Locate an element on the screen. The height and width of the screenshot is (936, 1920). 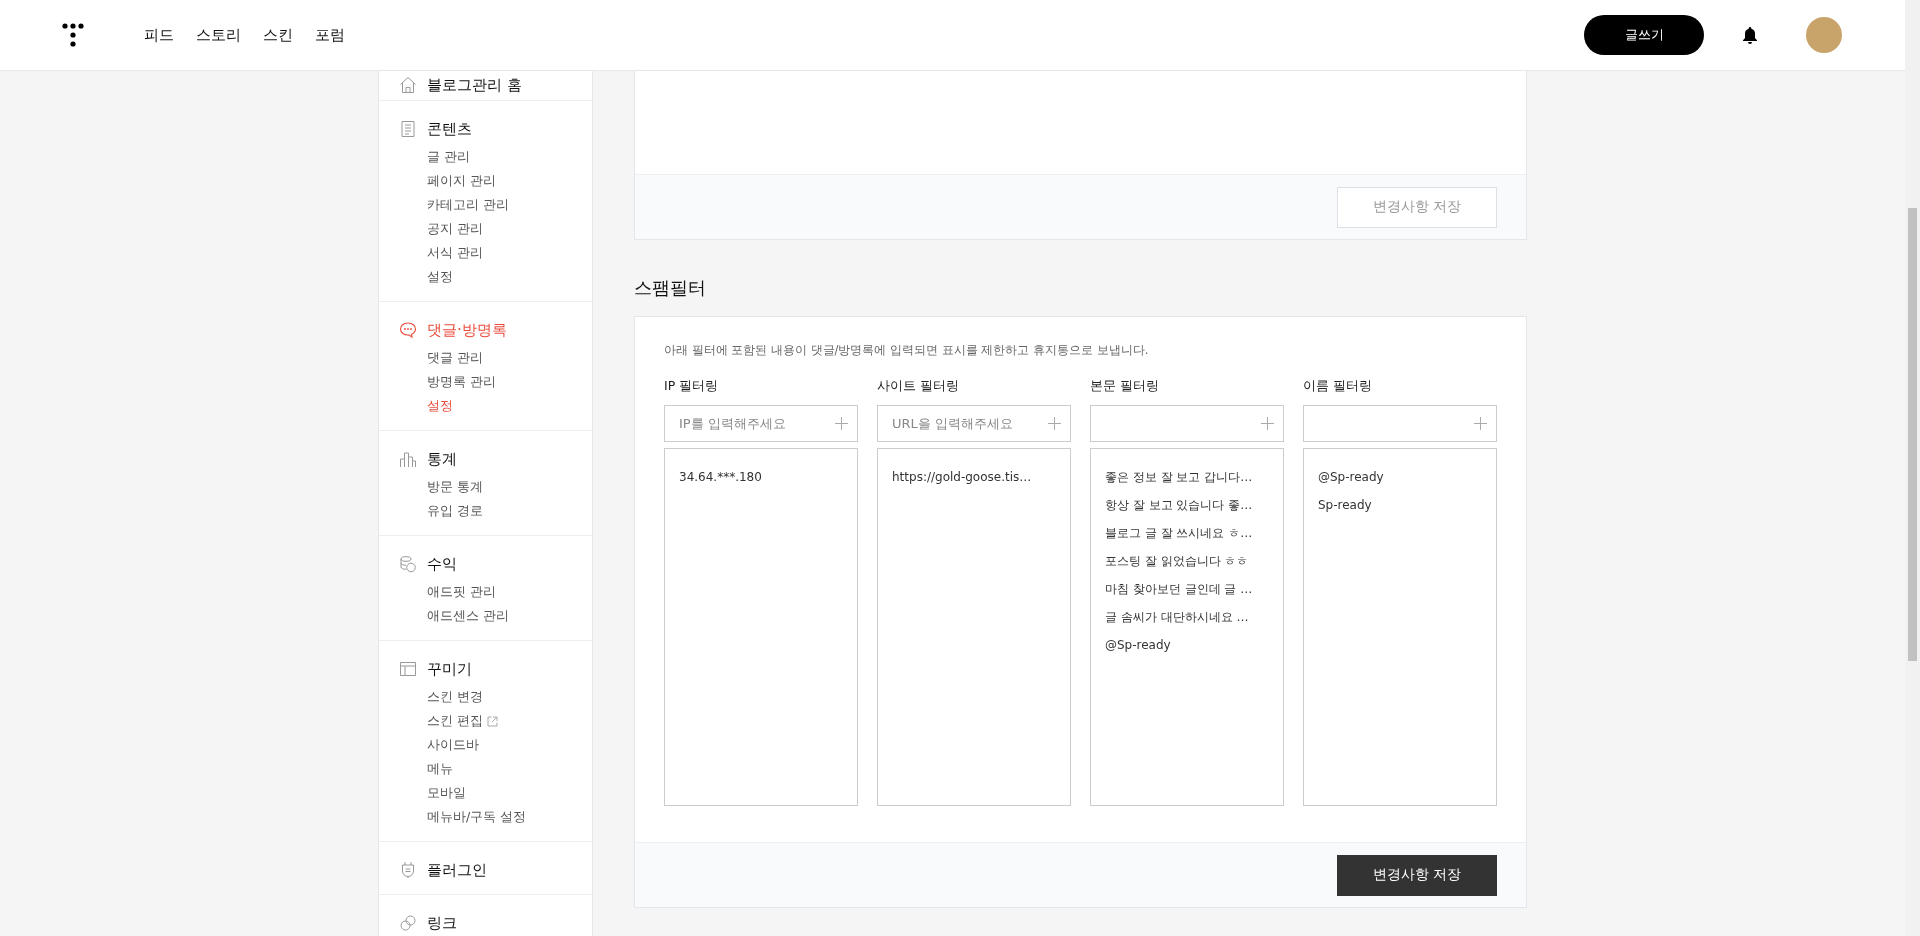
sidebar-item: 공지 관리 is located at coordinates (455, 229).